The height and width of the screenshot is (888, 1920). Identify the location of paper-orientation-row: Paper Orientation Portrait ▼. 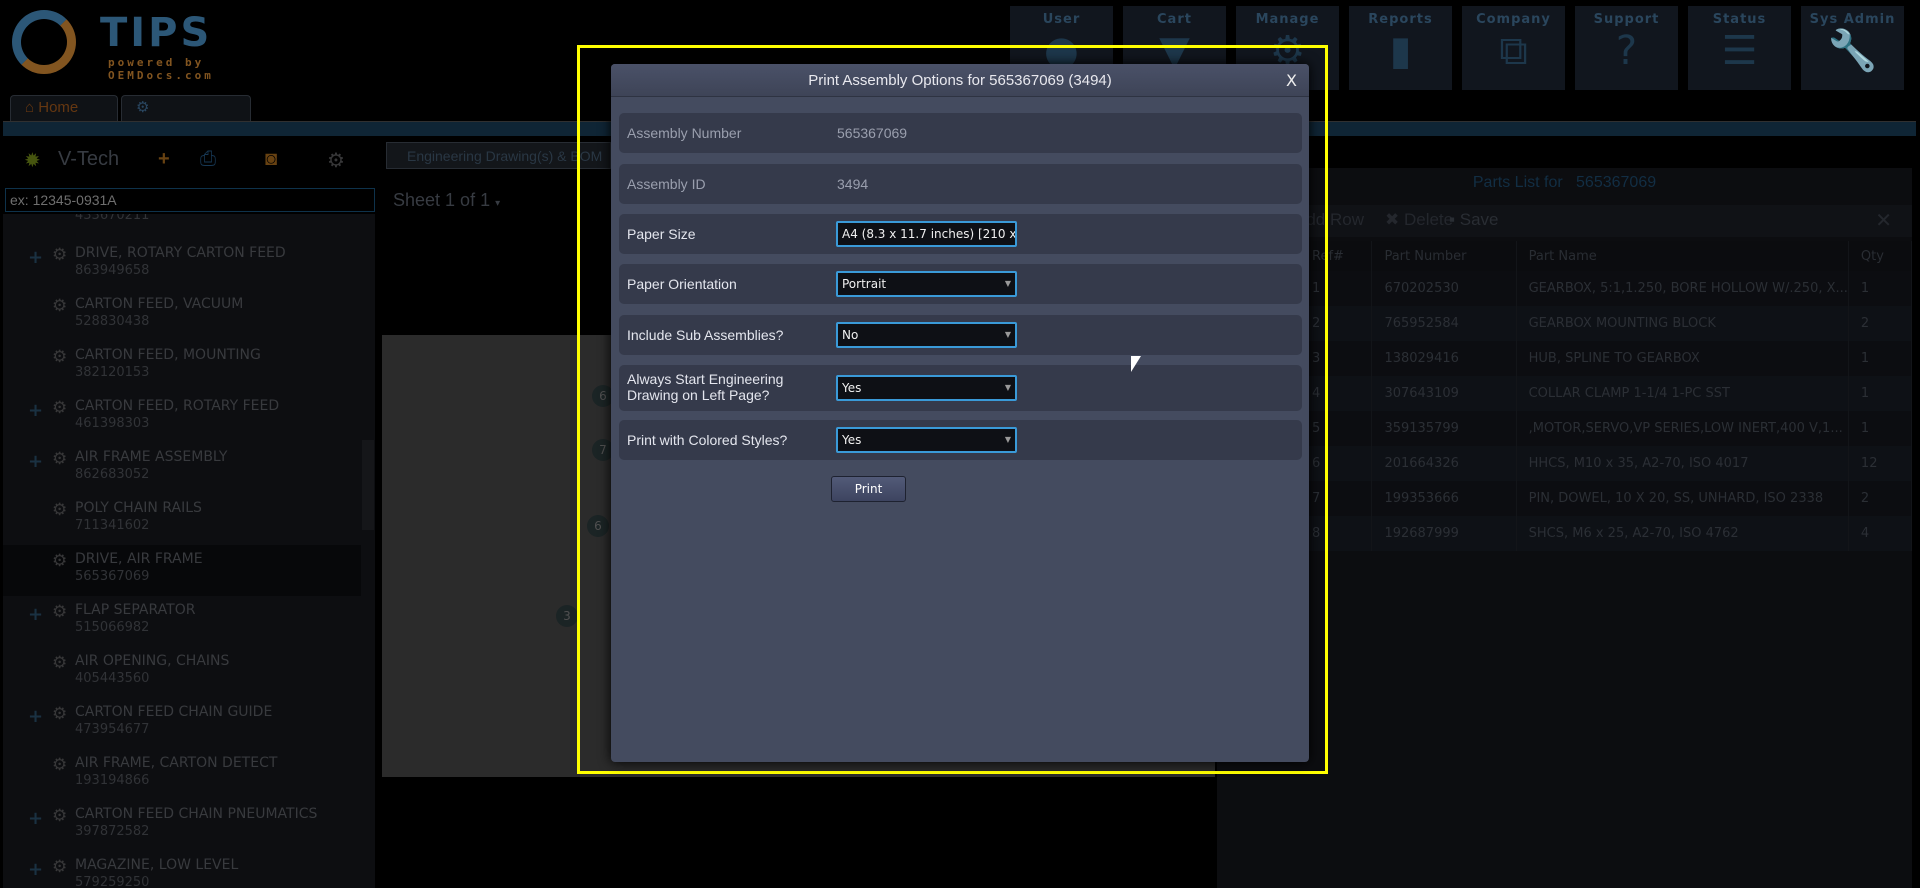
(960, 284).